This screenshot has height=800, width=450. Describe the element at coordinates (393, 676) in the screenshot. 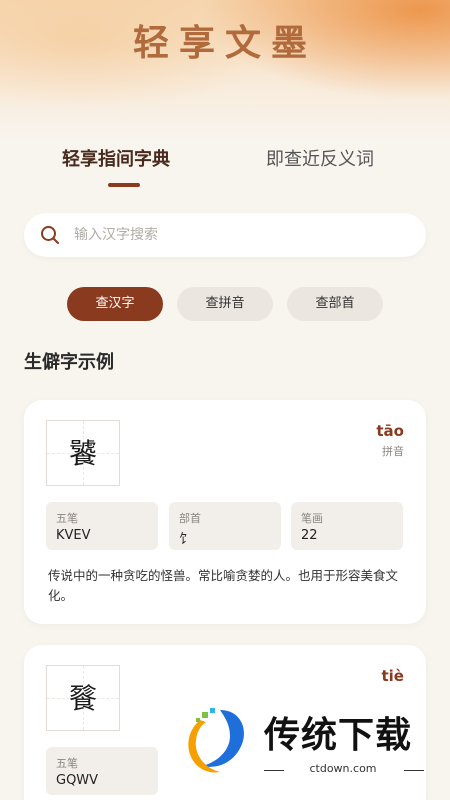

I see `pinyin-value: tiè` at that location.